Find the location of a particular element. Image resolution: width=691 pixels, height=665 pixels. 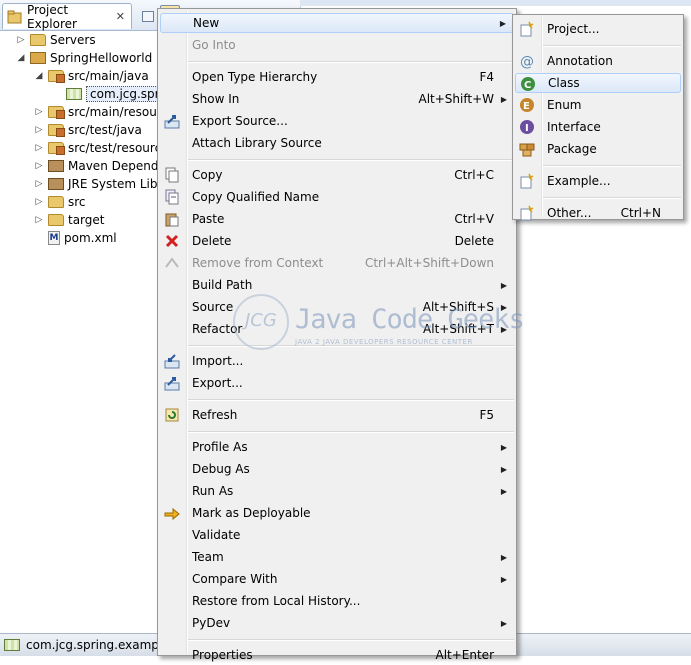

menu-item-refresh: Refresh F5 is located at coordinates (337, 415).